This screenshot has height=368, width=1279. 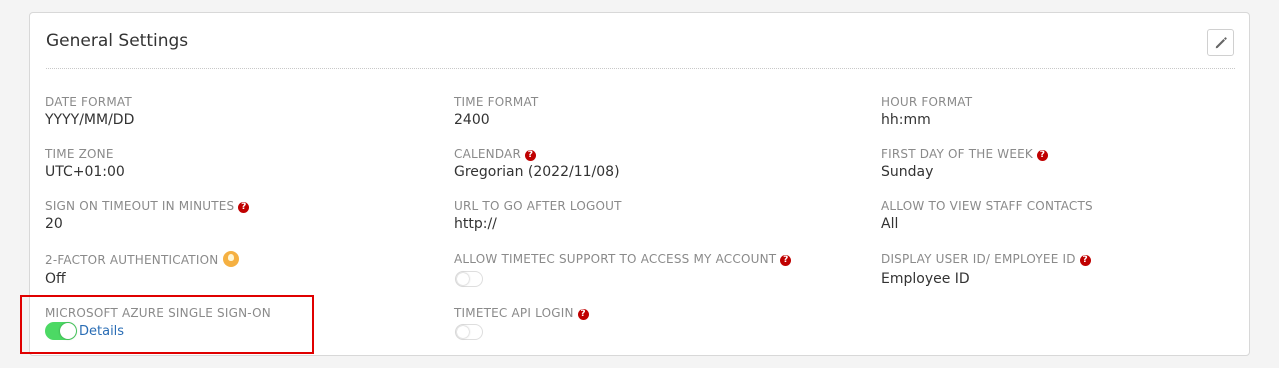 I want to click on sign-on-timeout-label: SIGN ON TIMEOUT IN MINUTES, so click(x=140, y=206).